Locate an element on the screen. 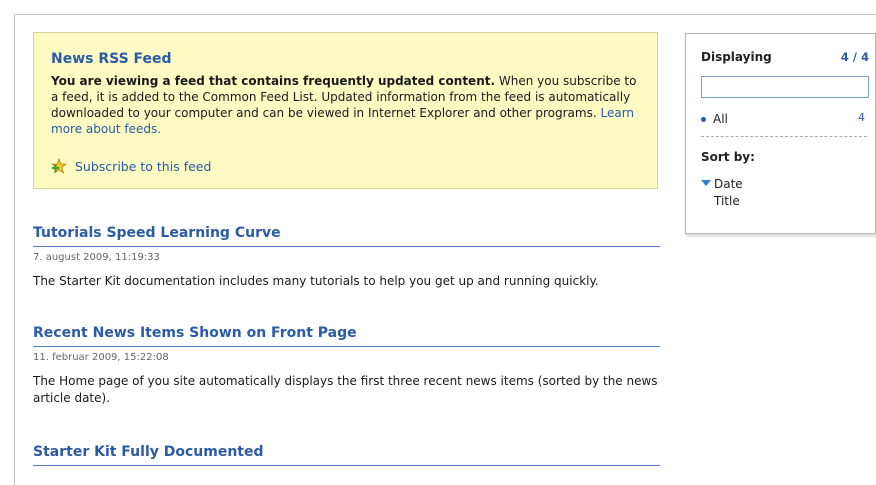 The image size is (876, 485). article-title: Starter Kit Fully Documented is located at coordinates (346, 454).